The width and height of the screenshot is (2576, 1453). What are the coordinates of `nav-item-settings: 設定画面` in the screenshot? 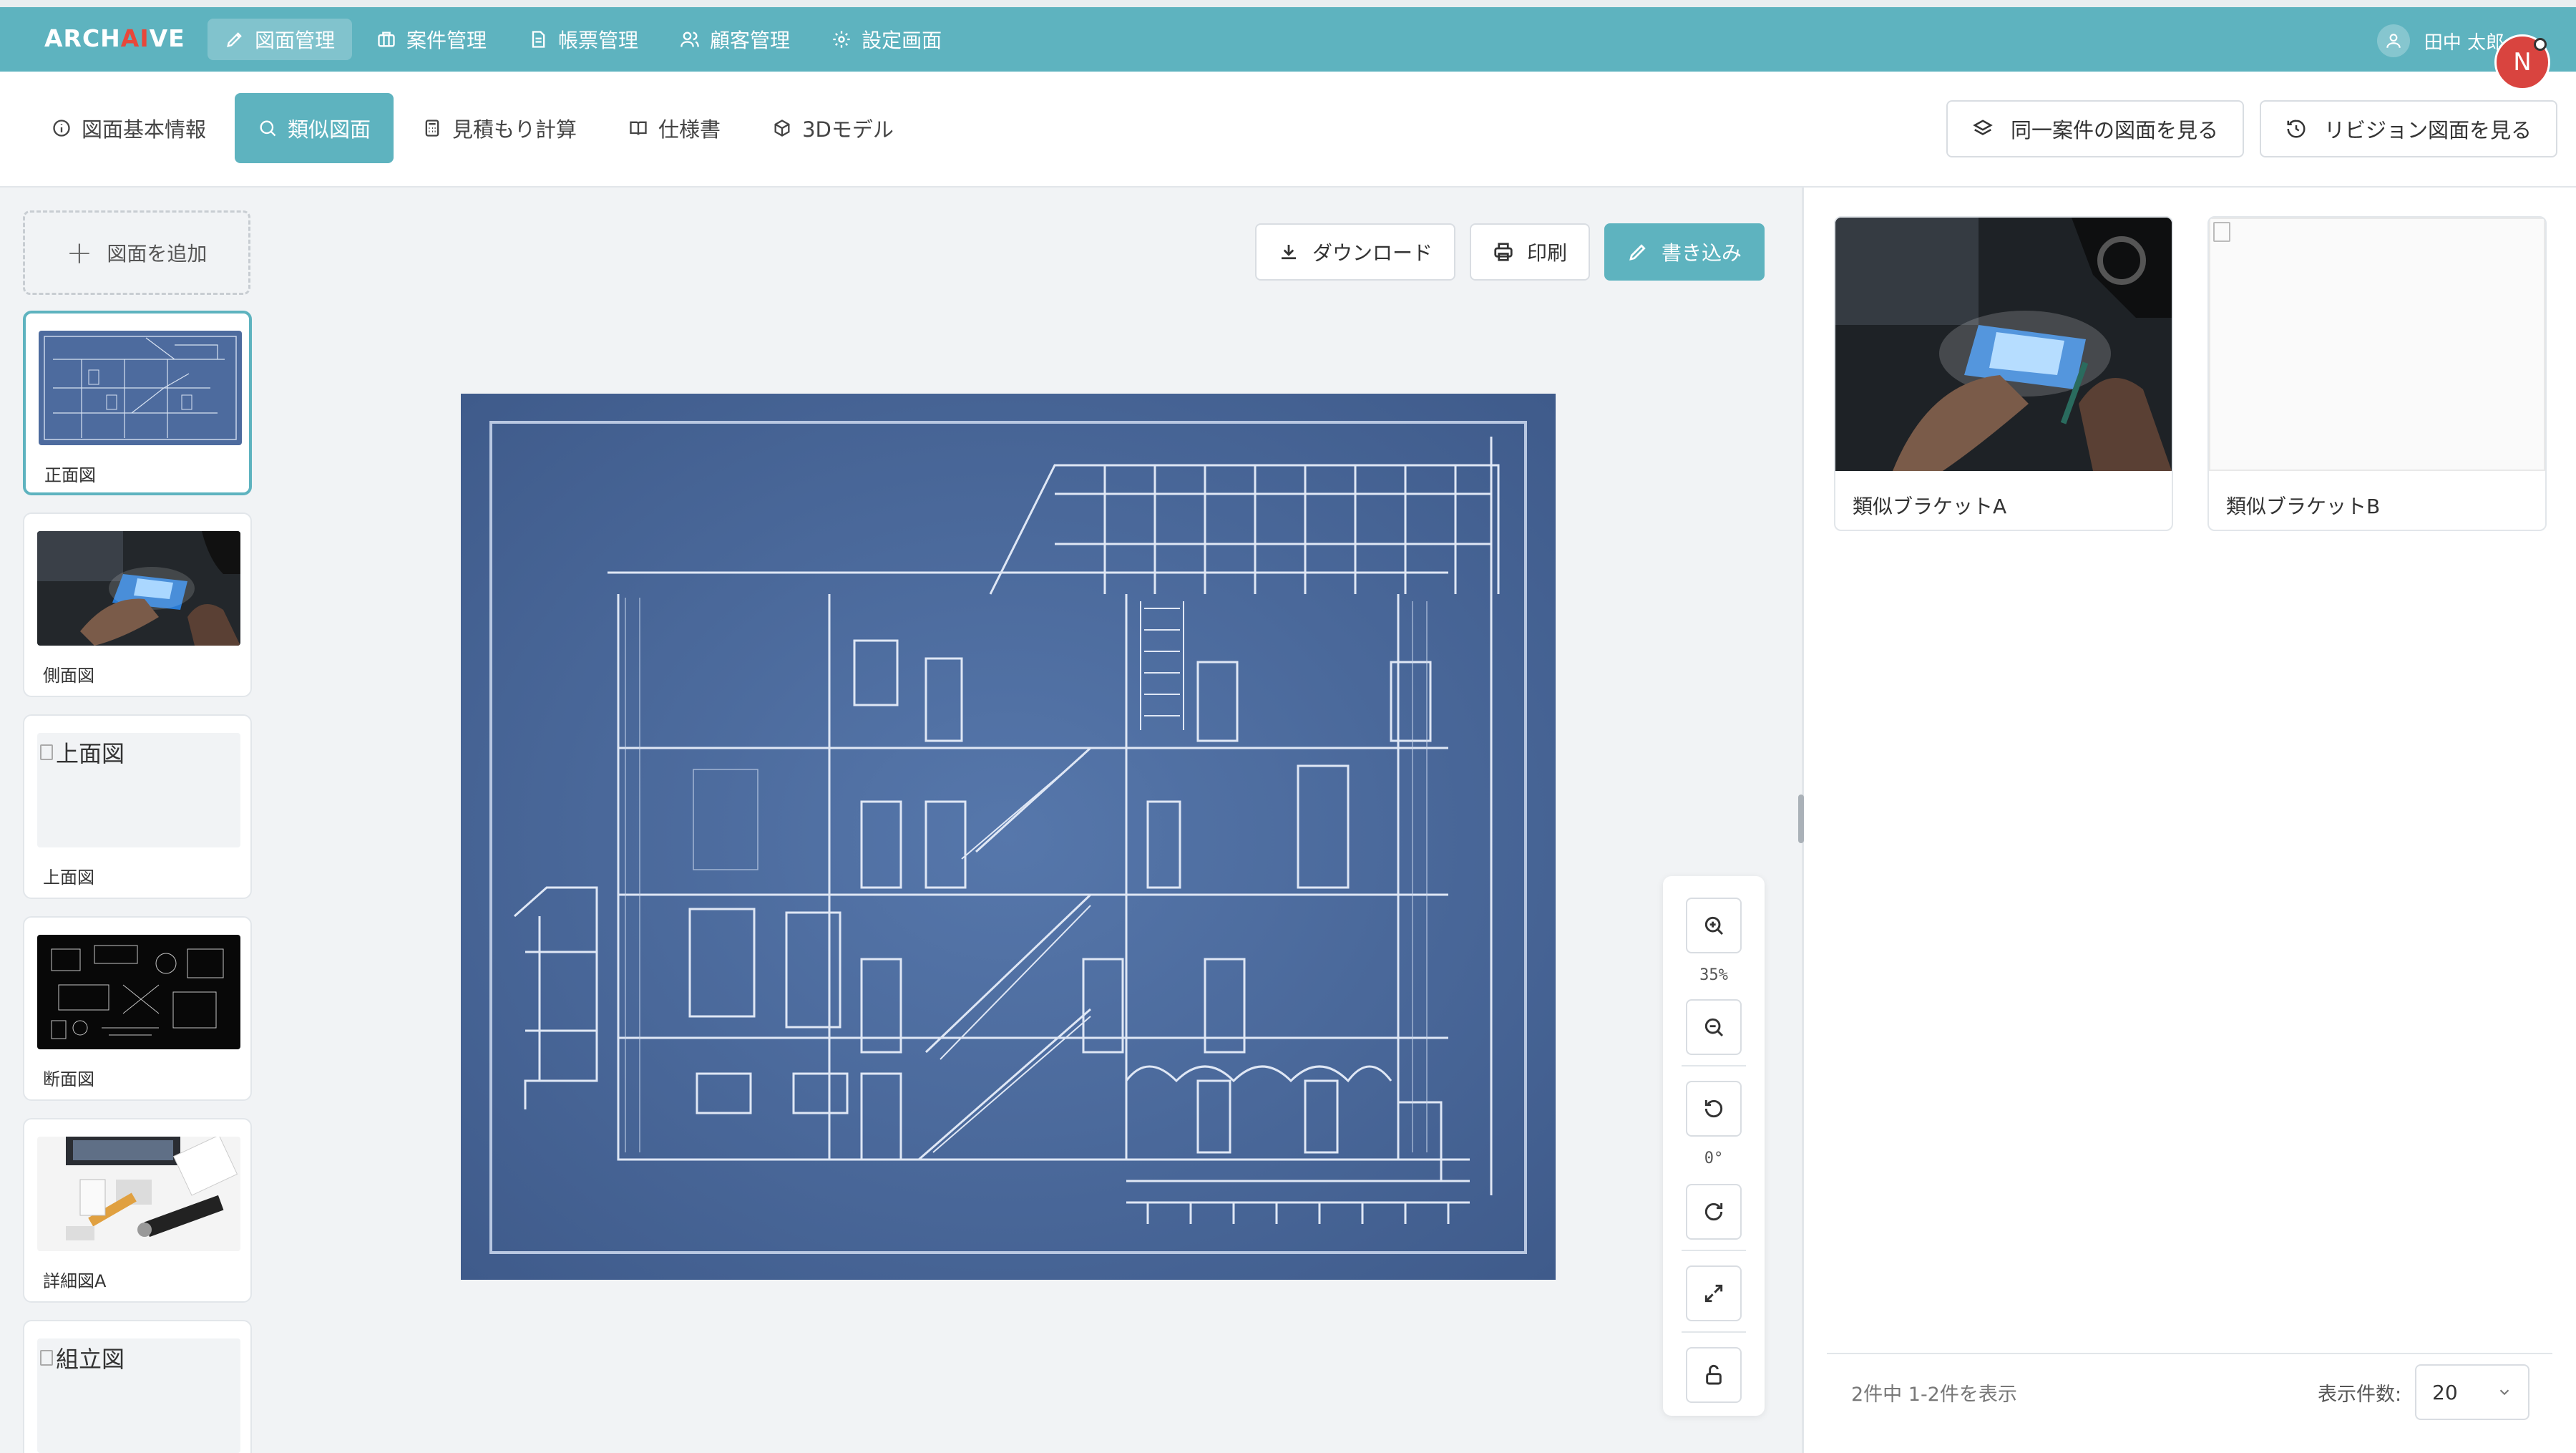 It's located at (886, 39).